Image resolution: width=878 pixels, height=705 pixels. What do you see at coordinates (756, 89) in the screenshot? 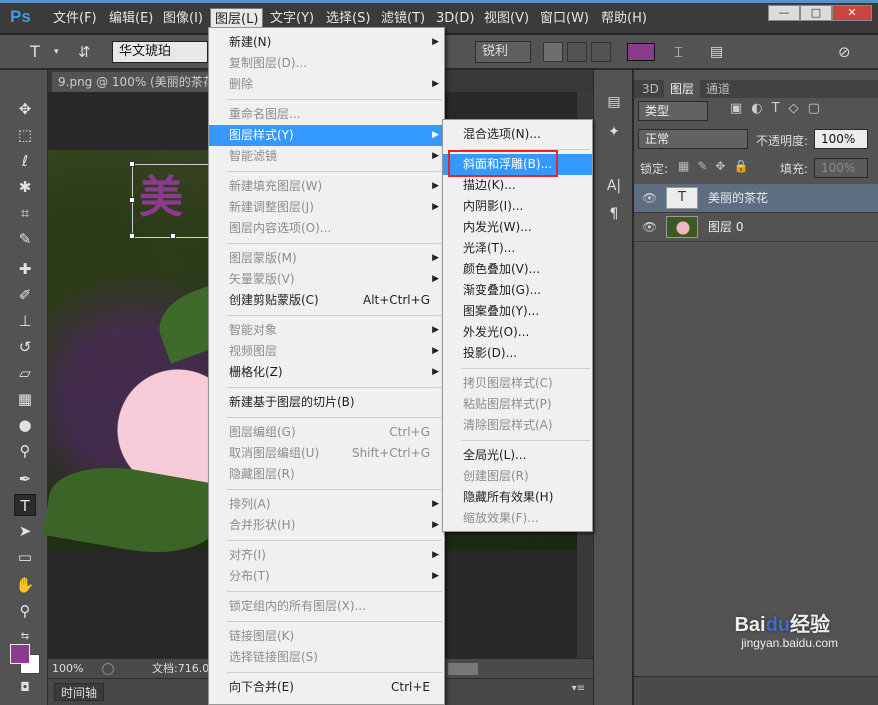
I see `panel-tab-bar: 3D 图层 通道` at bounding box center [756, 89].